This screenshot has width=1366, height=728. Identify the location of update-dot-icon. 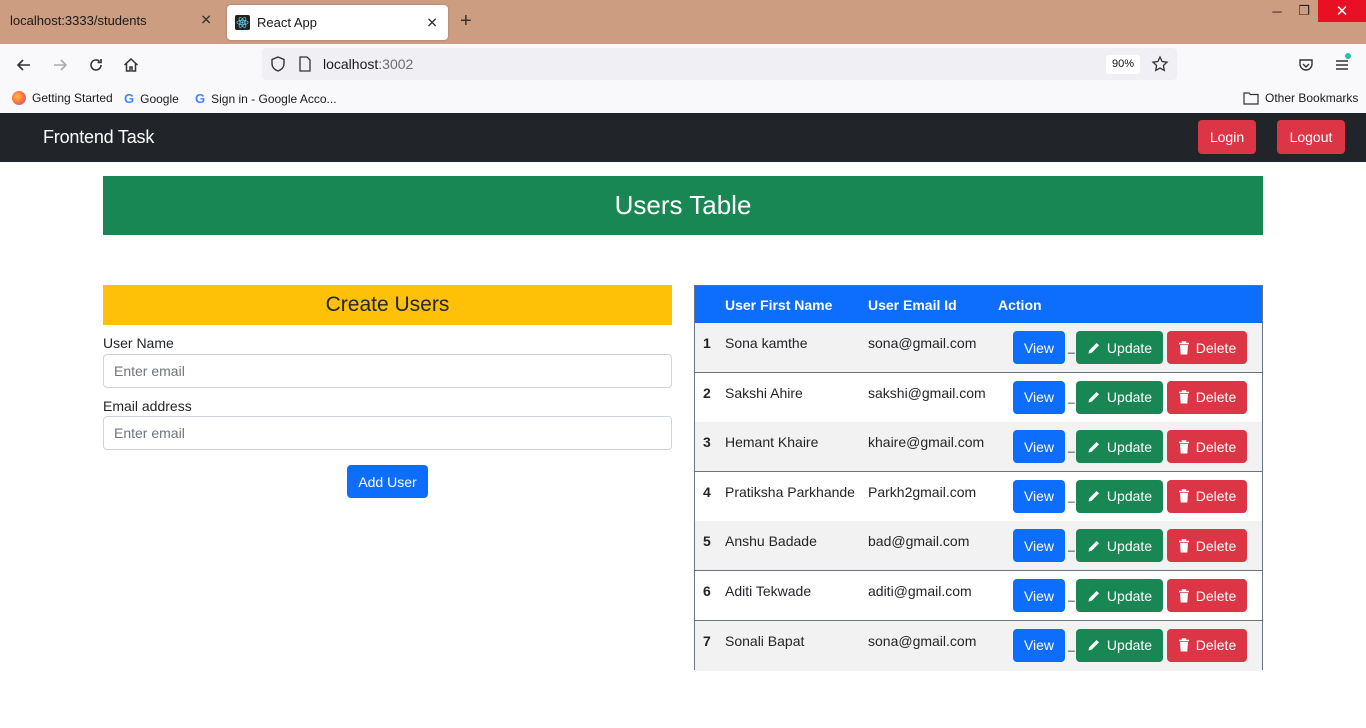
(1348, 56).